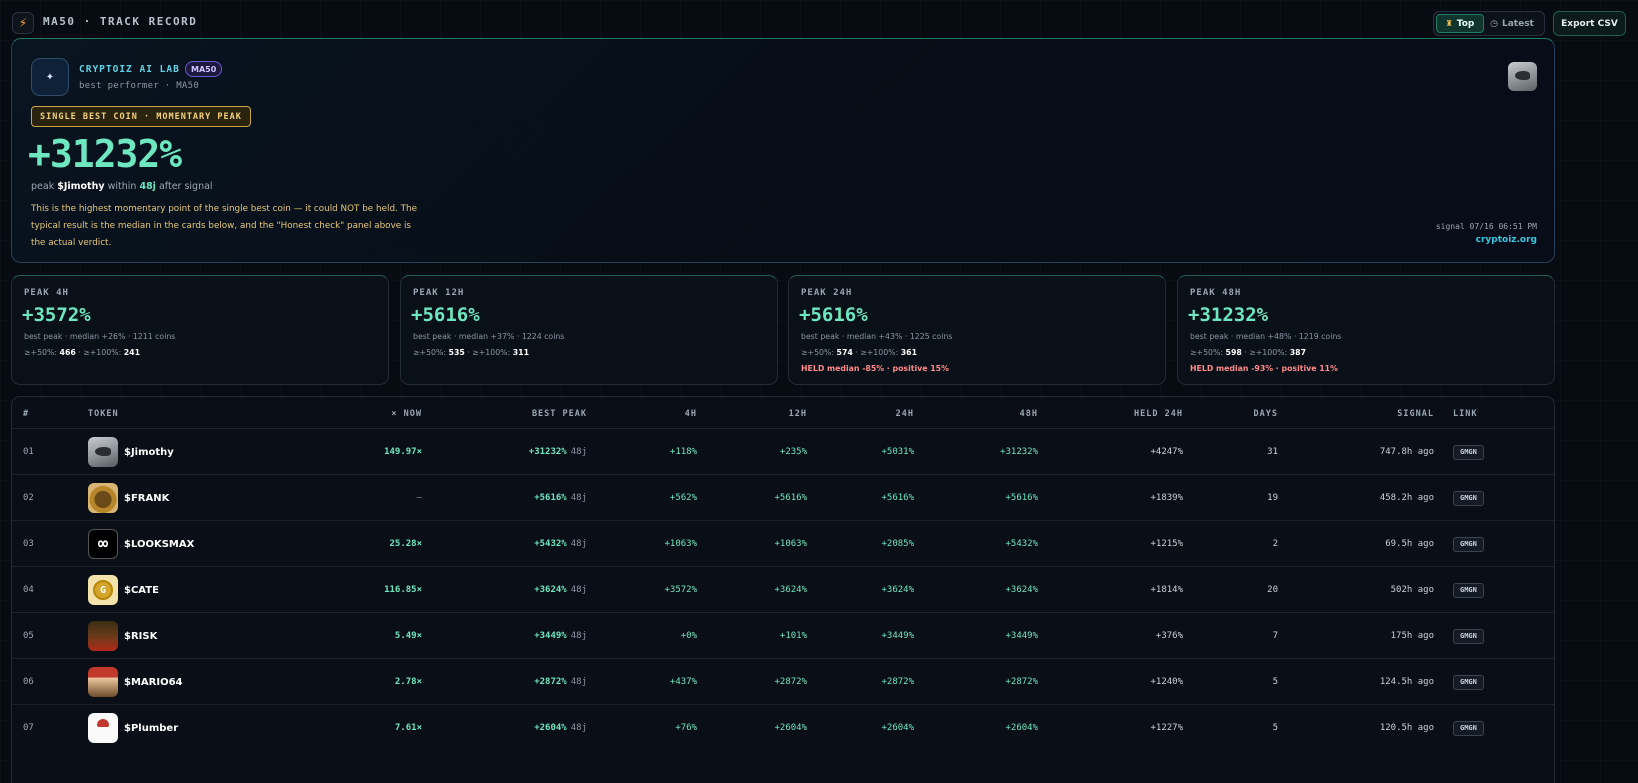 This screenshot has height=783, width=1638. Describe the element at coordinates (46, 293) in the screenshot. I see `stat-label: PEAK 4H` at that location.